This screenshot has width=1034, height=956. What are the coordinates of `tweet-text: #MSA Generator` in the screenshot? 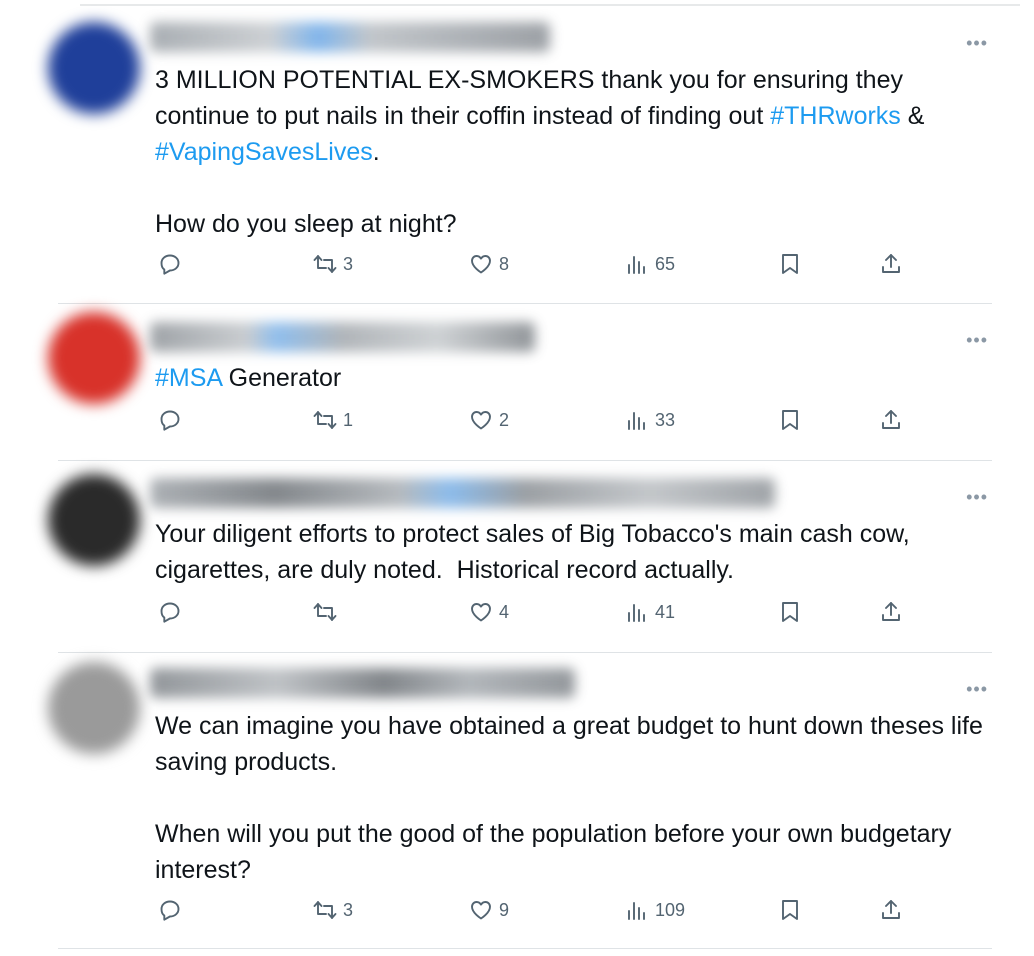 It's located at (575, 378).